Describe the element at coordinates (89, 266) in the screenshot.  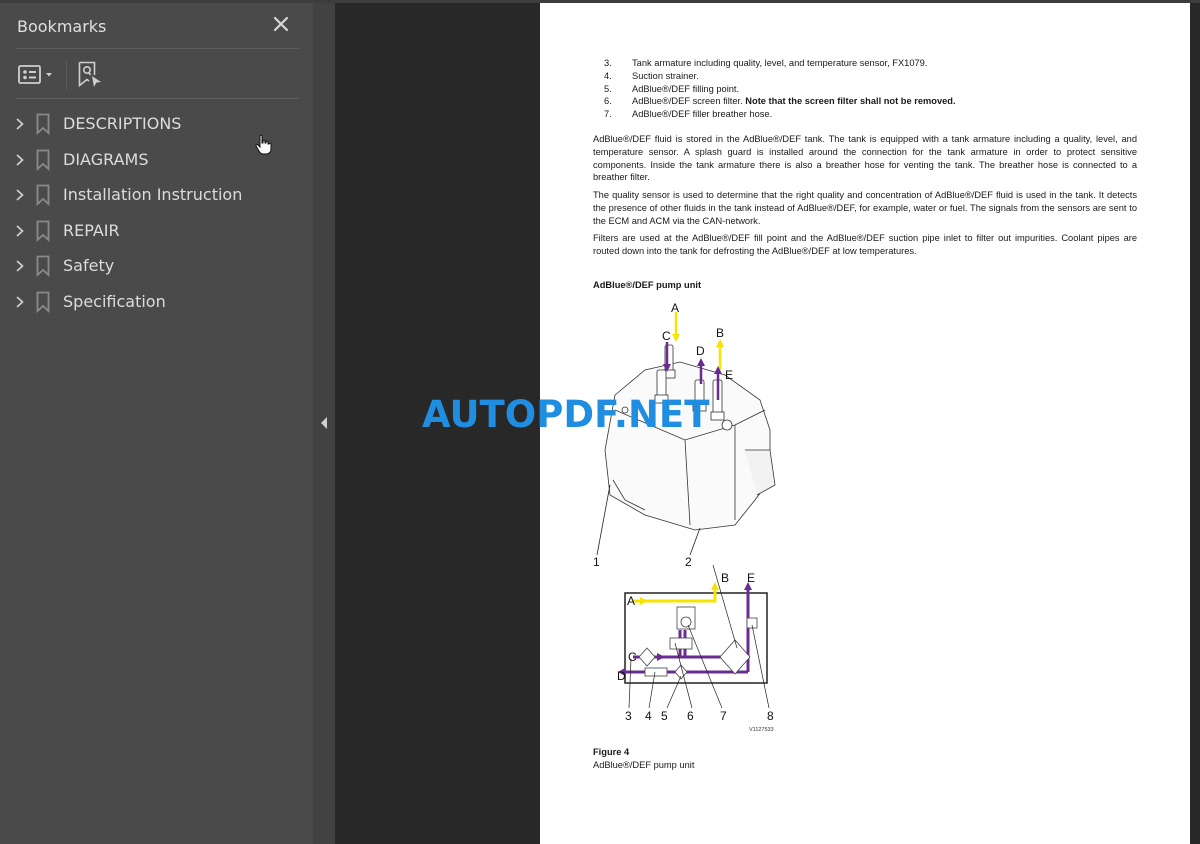
I see `bookmark-label: Safety` at that location.